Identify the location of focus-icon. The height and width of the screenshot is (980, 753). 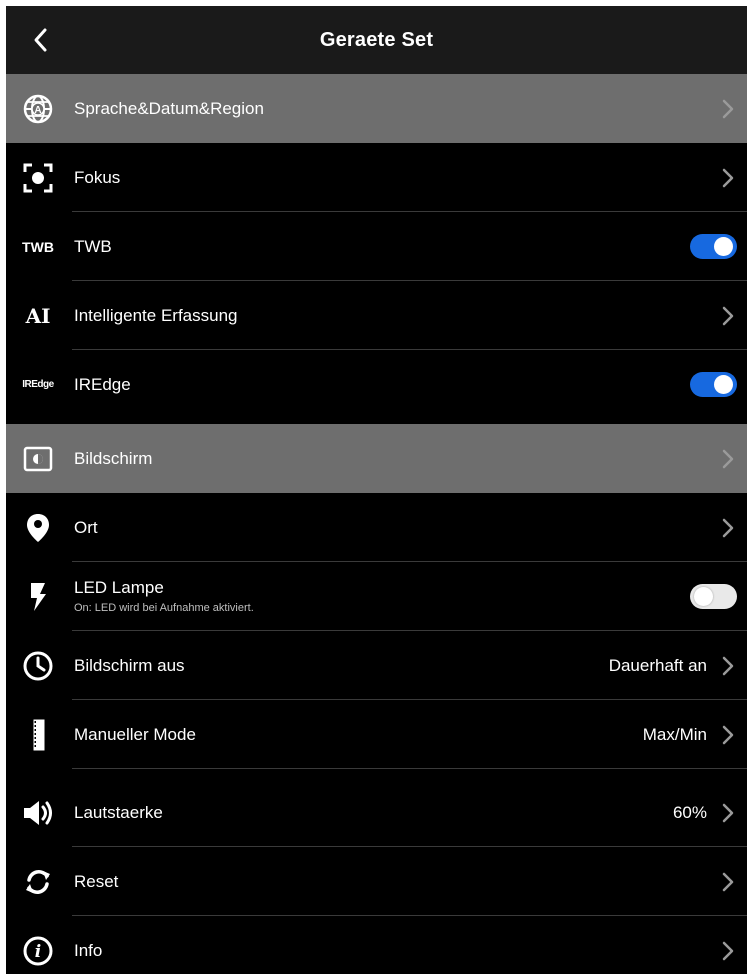
(38, 177).